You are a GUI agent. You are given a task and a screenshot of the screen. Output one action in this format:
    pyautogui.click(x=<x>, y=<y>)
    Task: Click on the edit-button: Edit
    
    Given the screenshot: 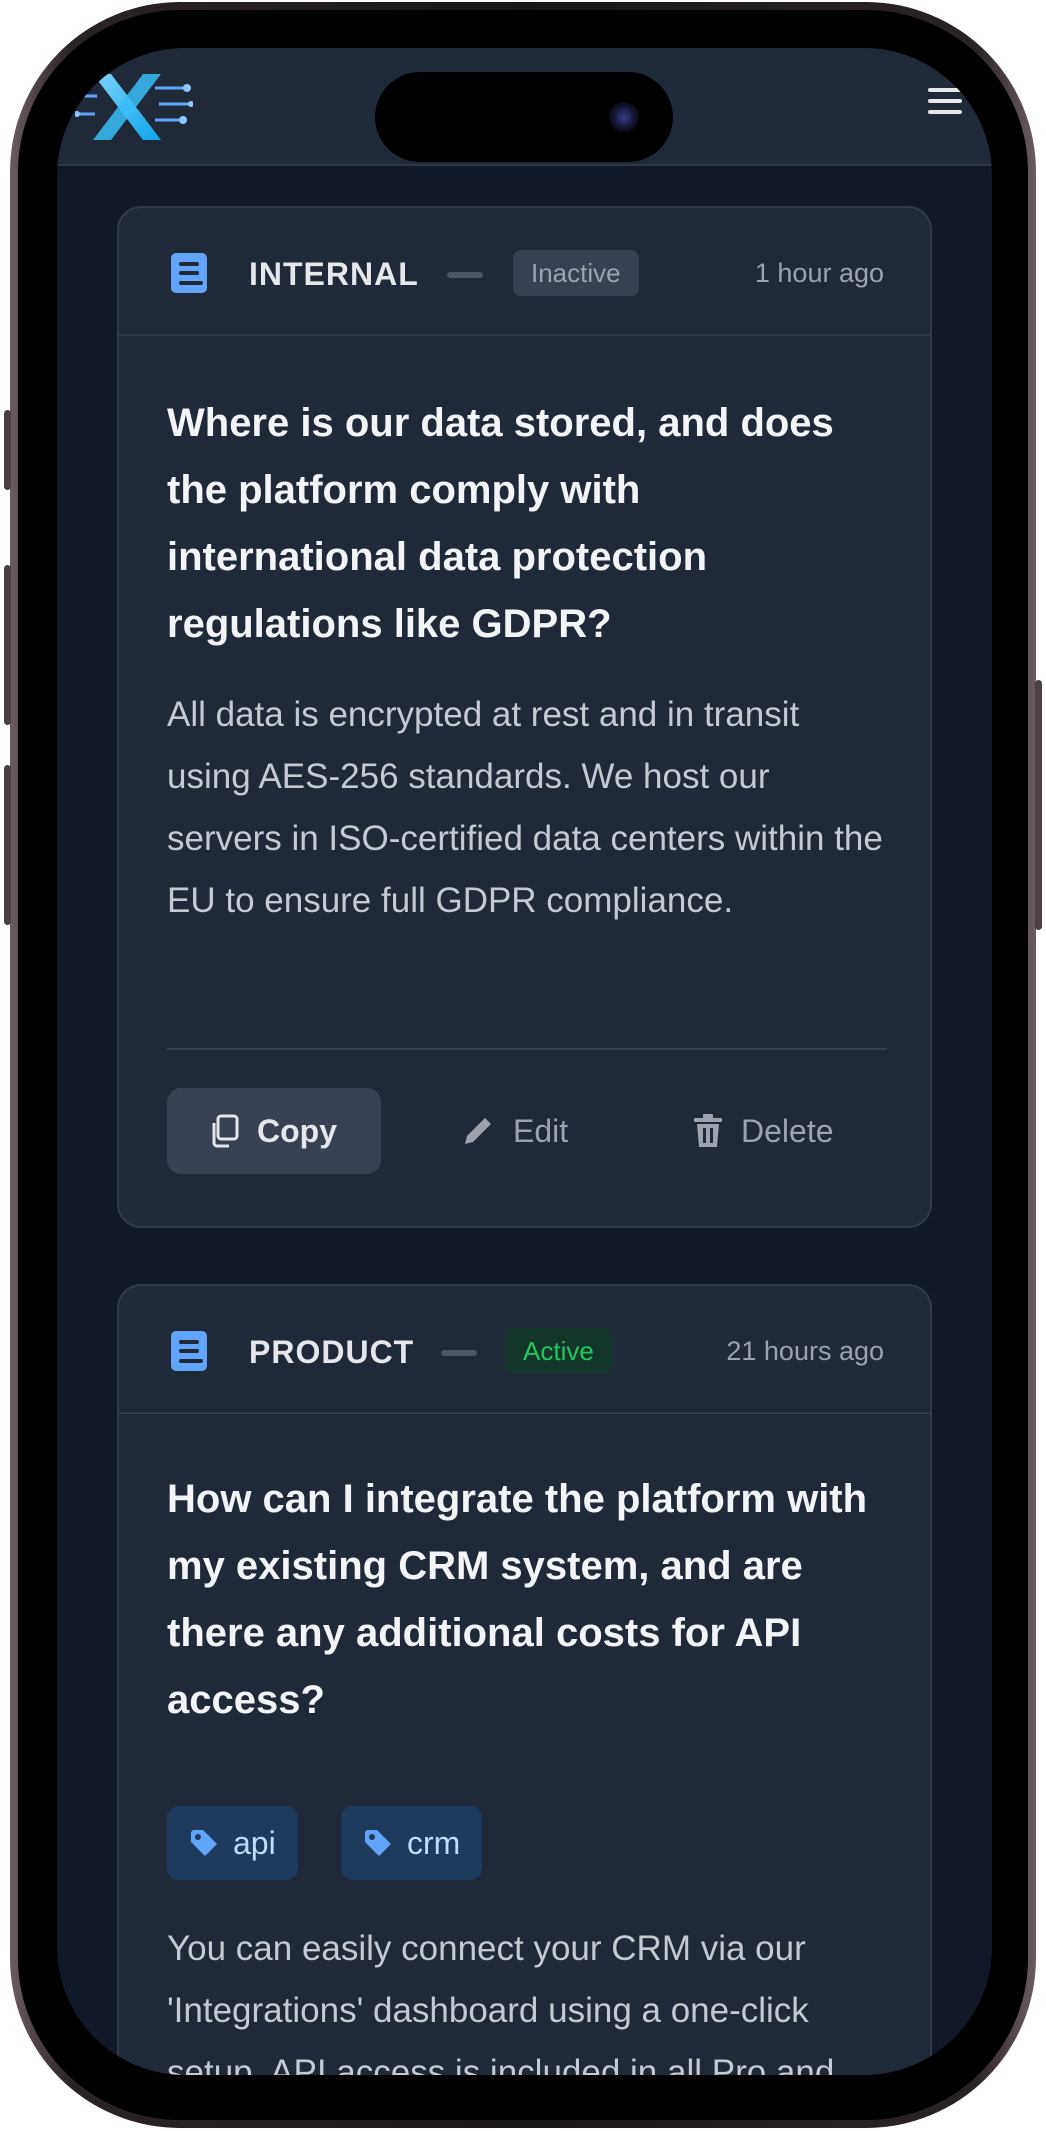 What is the action you would take?
    pyautogui.click(x=531, y=1131)
    